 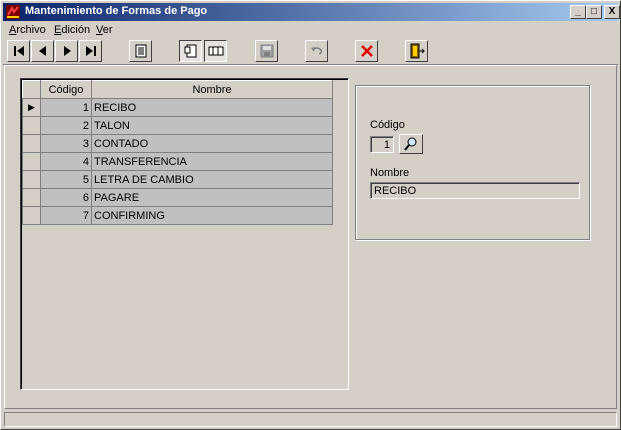 I want to click on save-icon, so click(x=266, y=51).